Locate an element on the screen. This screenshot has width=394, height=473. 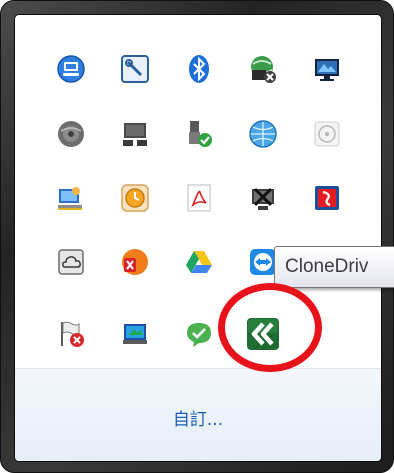
network-status-icon is located at coordinates (263, 69).